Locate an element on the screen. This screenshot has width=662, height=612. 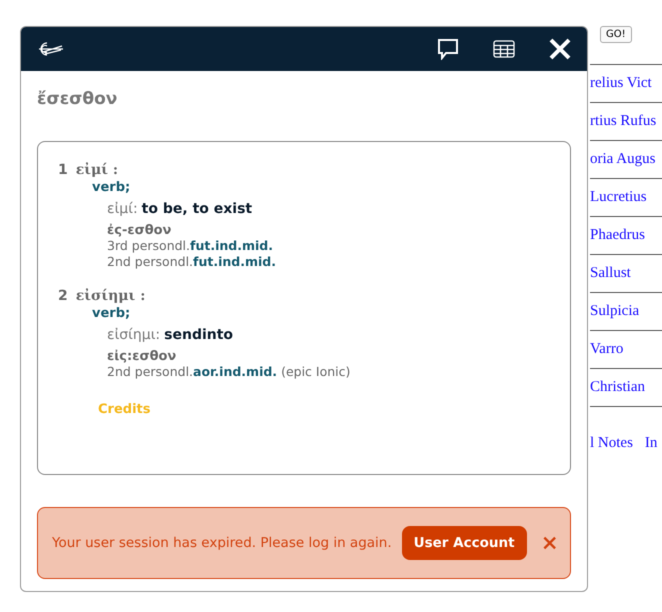
author-link: Sulpicia is located at coordinates (615, 311).